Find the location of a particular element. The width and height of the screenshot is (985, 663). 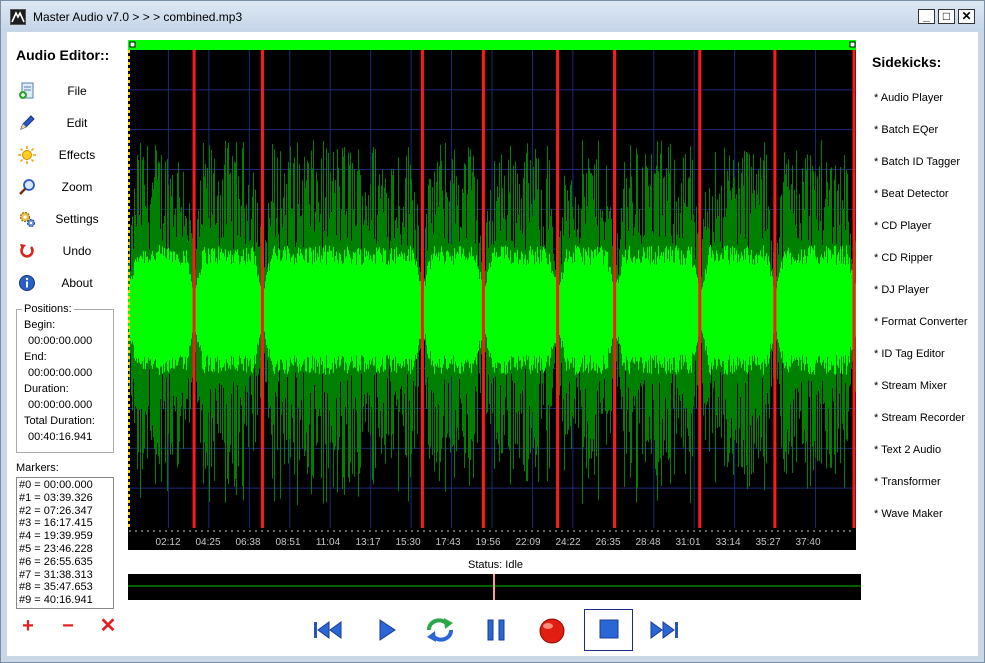

time-label: 02:12 is located at coordinates (167, 542).